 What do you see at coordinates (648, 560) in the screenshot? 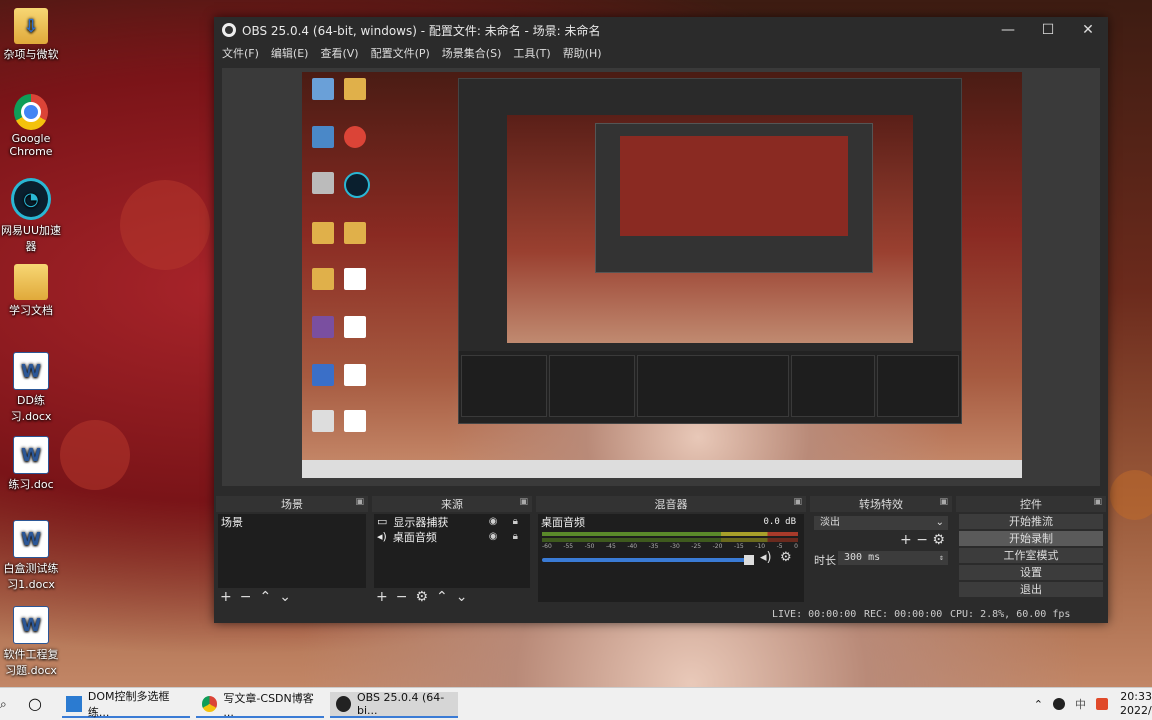
I see `volume-slider` at bounding box center [648, 560].